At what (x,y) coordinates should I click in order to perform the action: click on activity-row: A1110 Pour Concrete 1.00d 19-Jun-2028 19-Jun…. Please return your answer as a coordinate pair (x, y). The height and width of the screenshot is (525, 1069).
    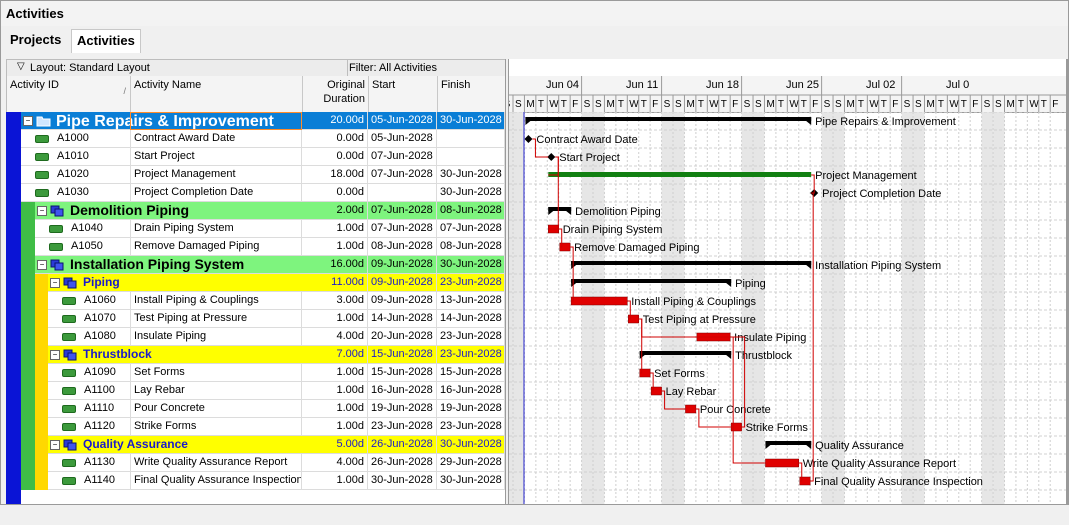
    Looking at the image, I should click on (276, 409).